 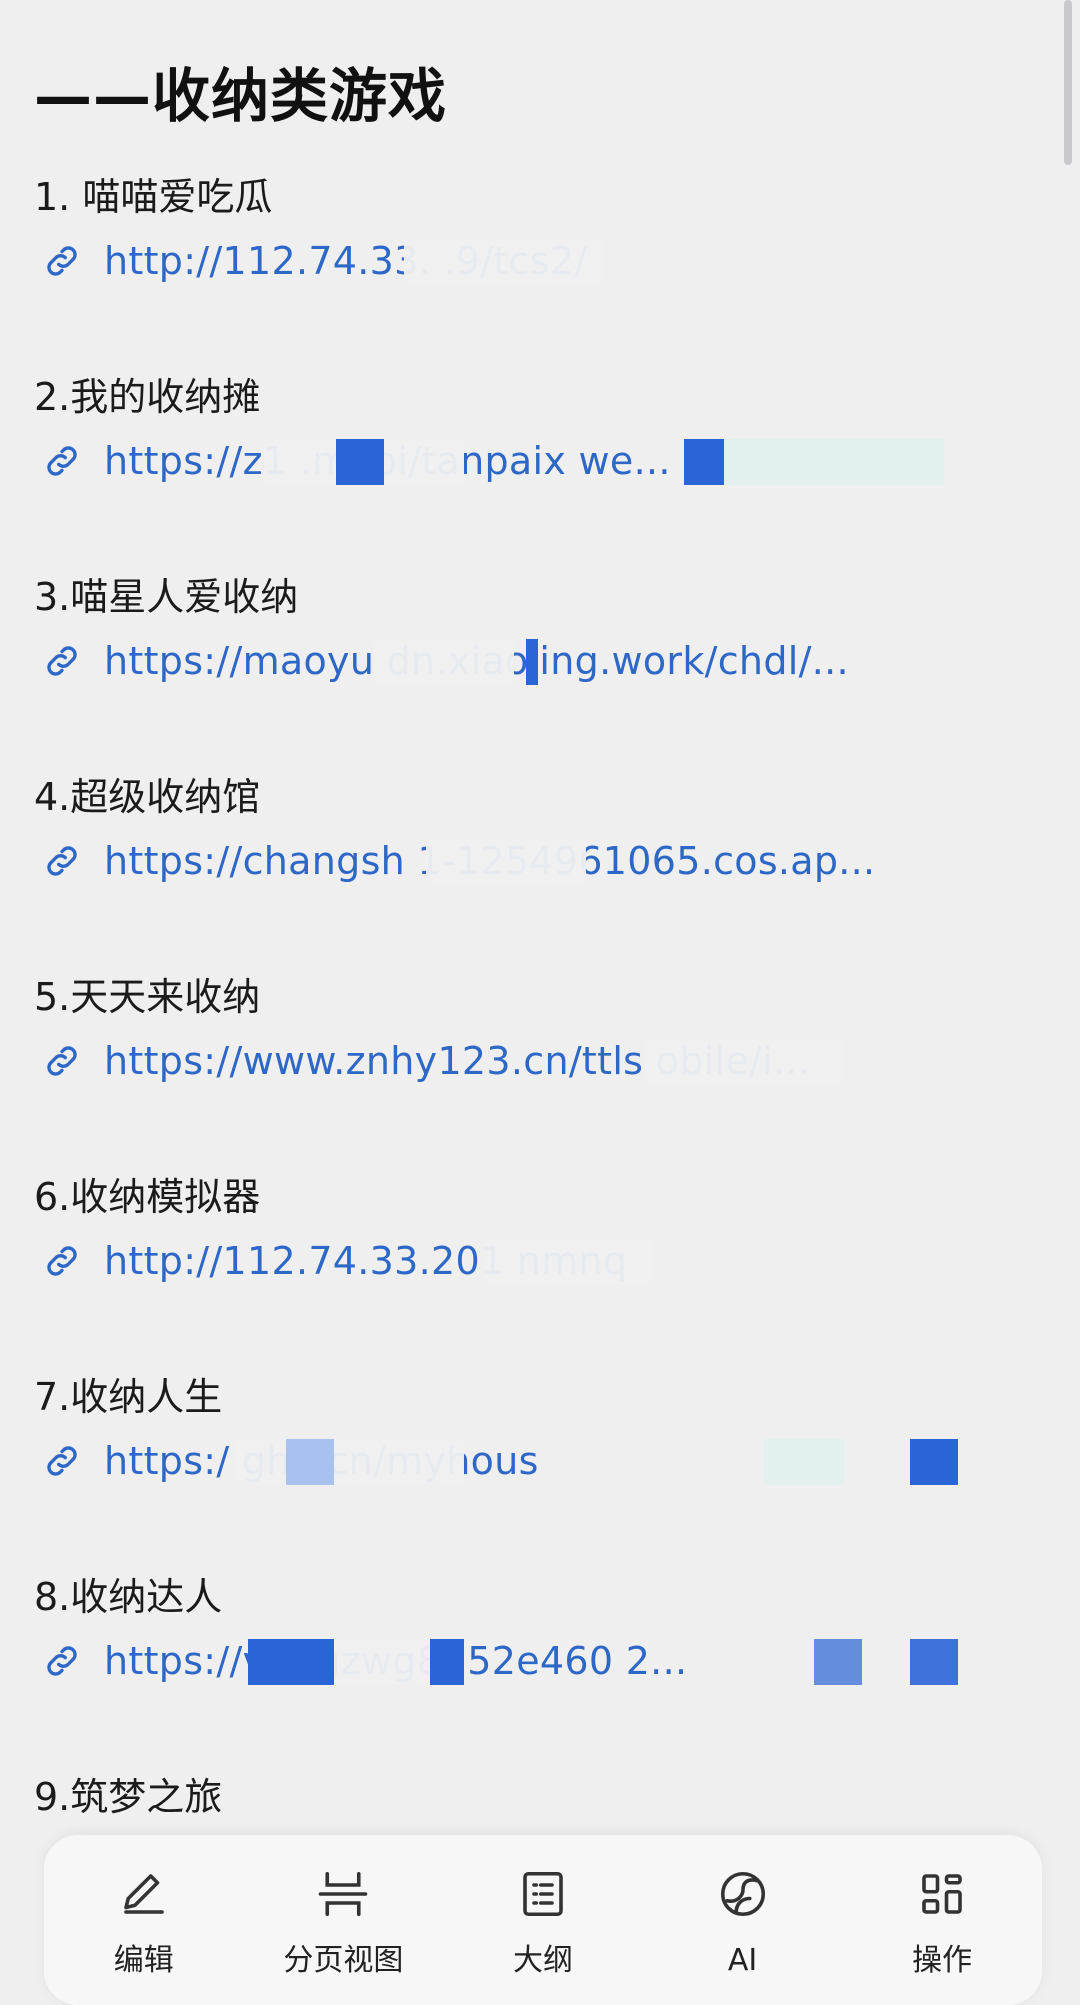 I want to click on outline-label: 大纲, so click(x=542, y=1960).